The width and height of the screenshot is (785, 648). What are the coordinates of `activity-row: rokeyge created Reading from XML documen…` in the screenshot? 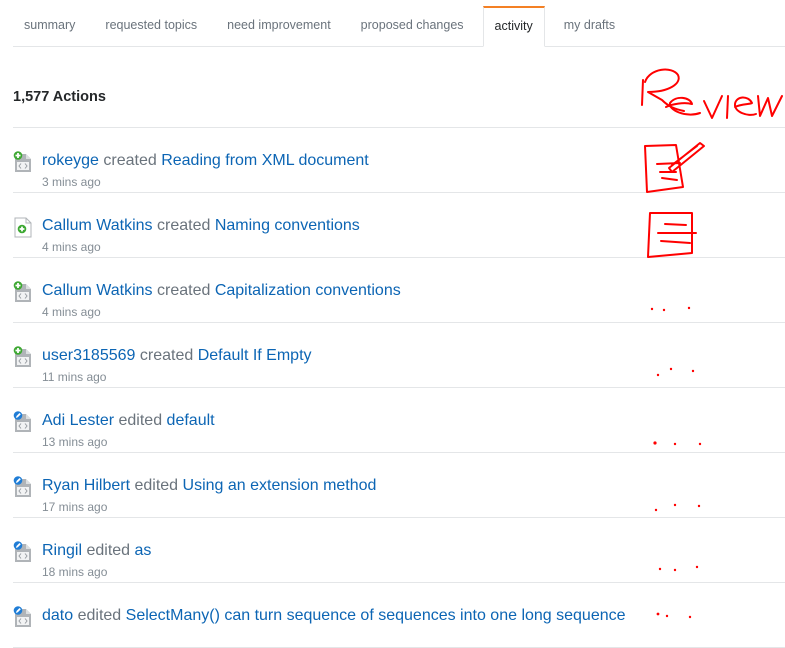 It's located at (399, 160).